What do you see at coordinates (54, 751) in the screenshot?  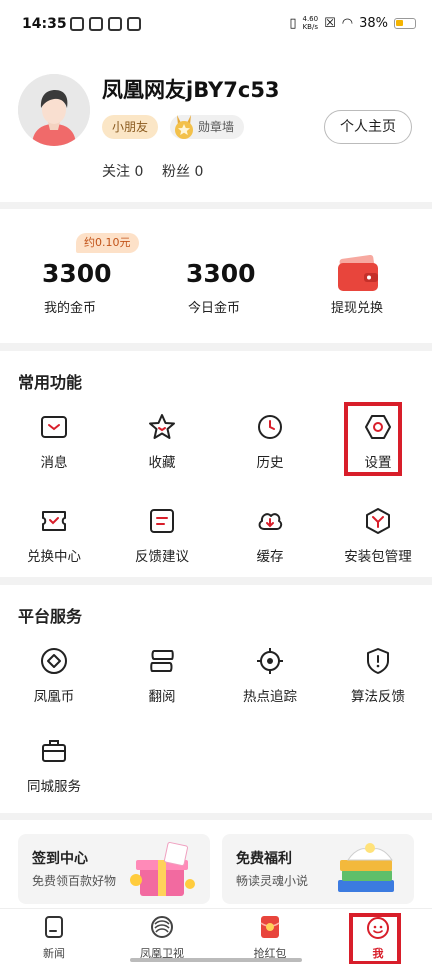 I see `briefcase-icon` at bounding box center [54, 751].